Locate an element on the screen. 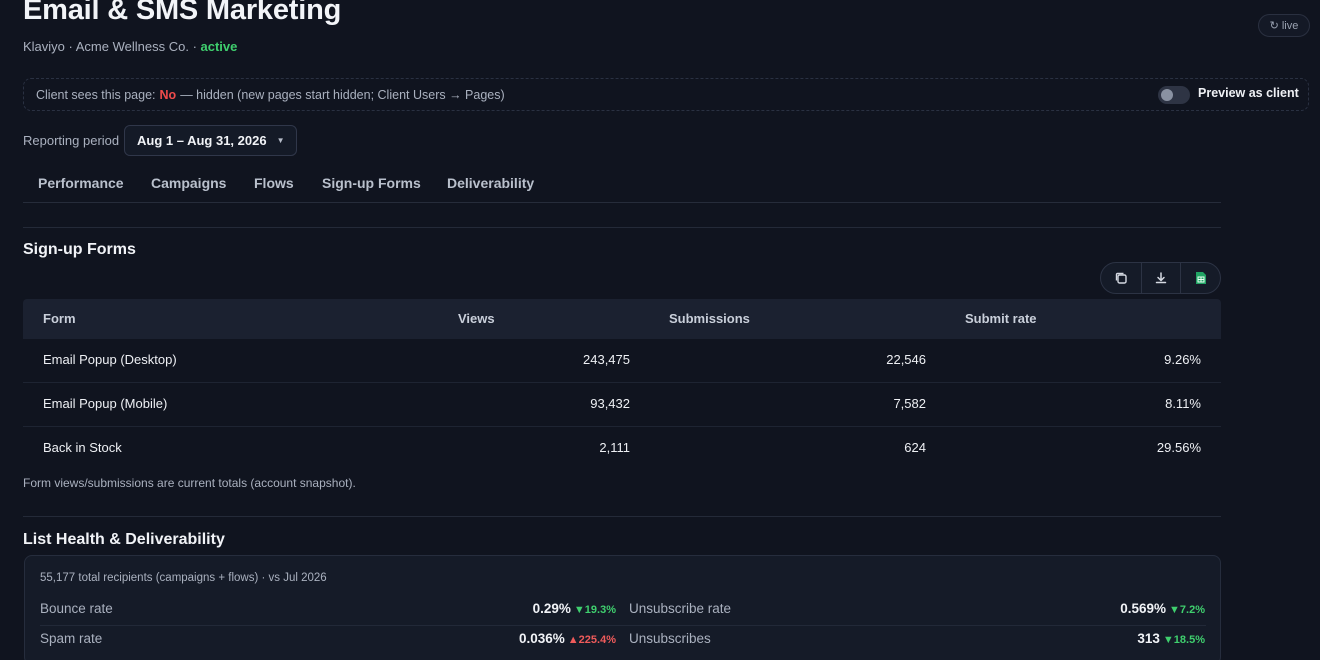  download-button is located at coordinates (1160, 278).